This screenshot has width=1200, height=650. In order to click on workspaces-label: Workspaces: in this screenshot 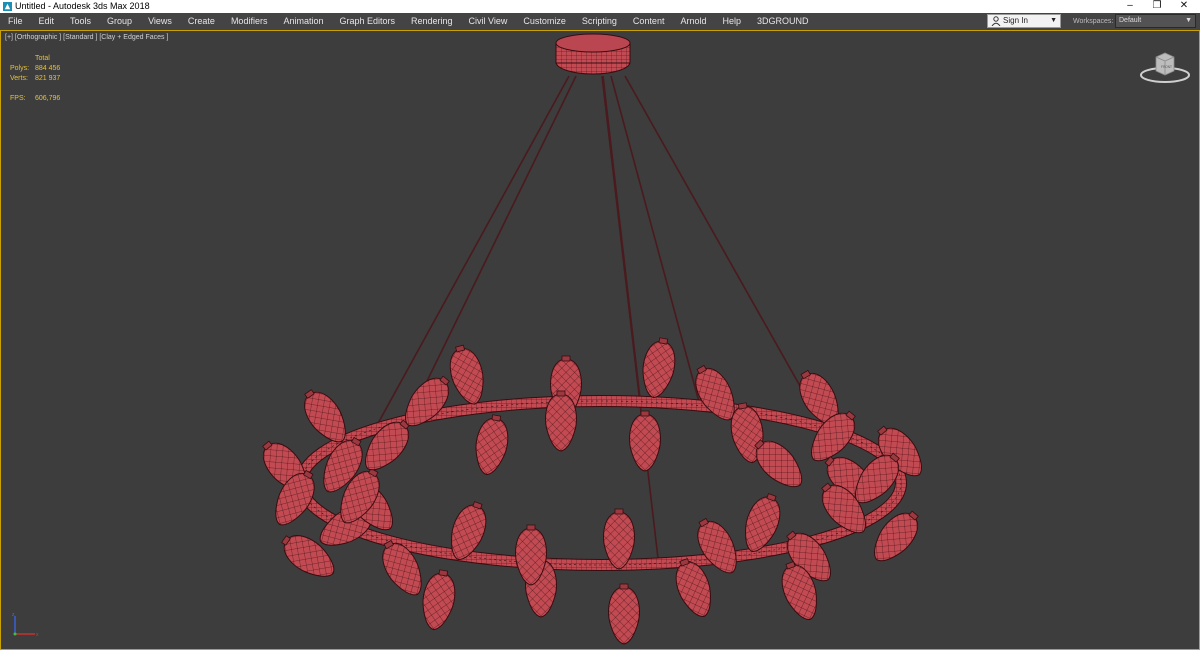, I will do `click(1093, 21)`.